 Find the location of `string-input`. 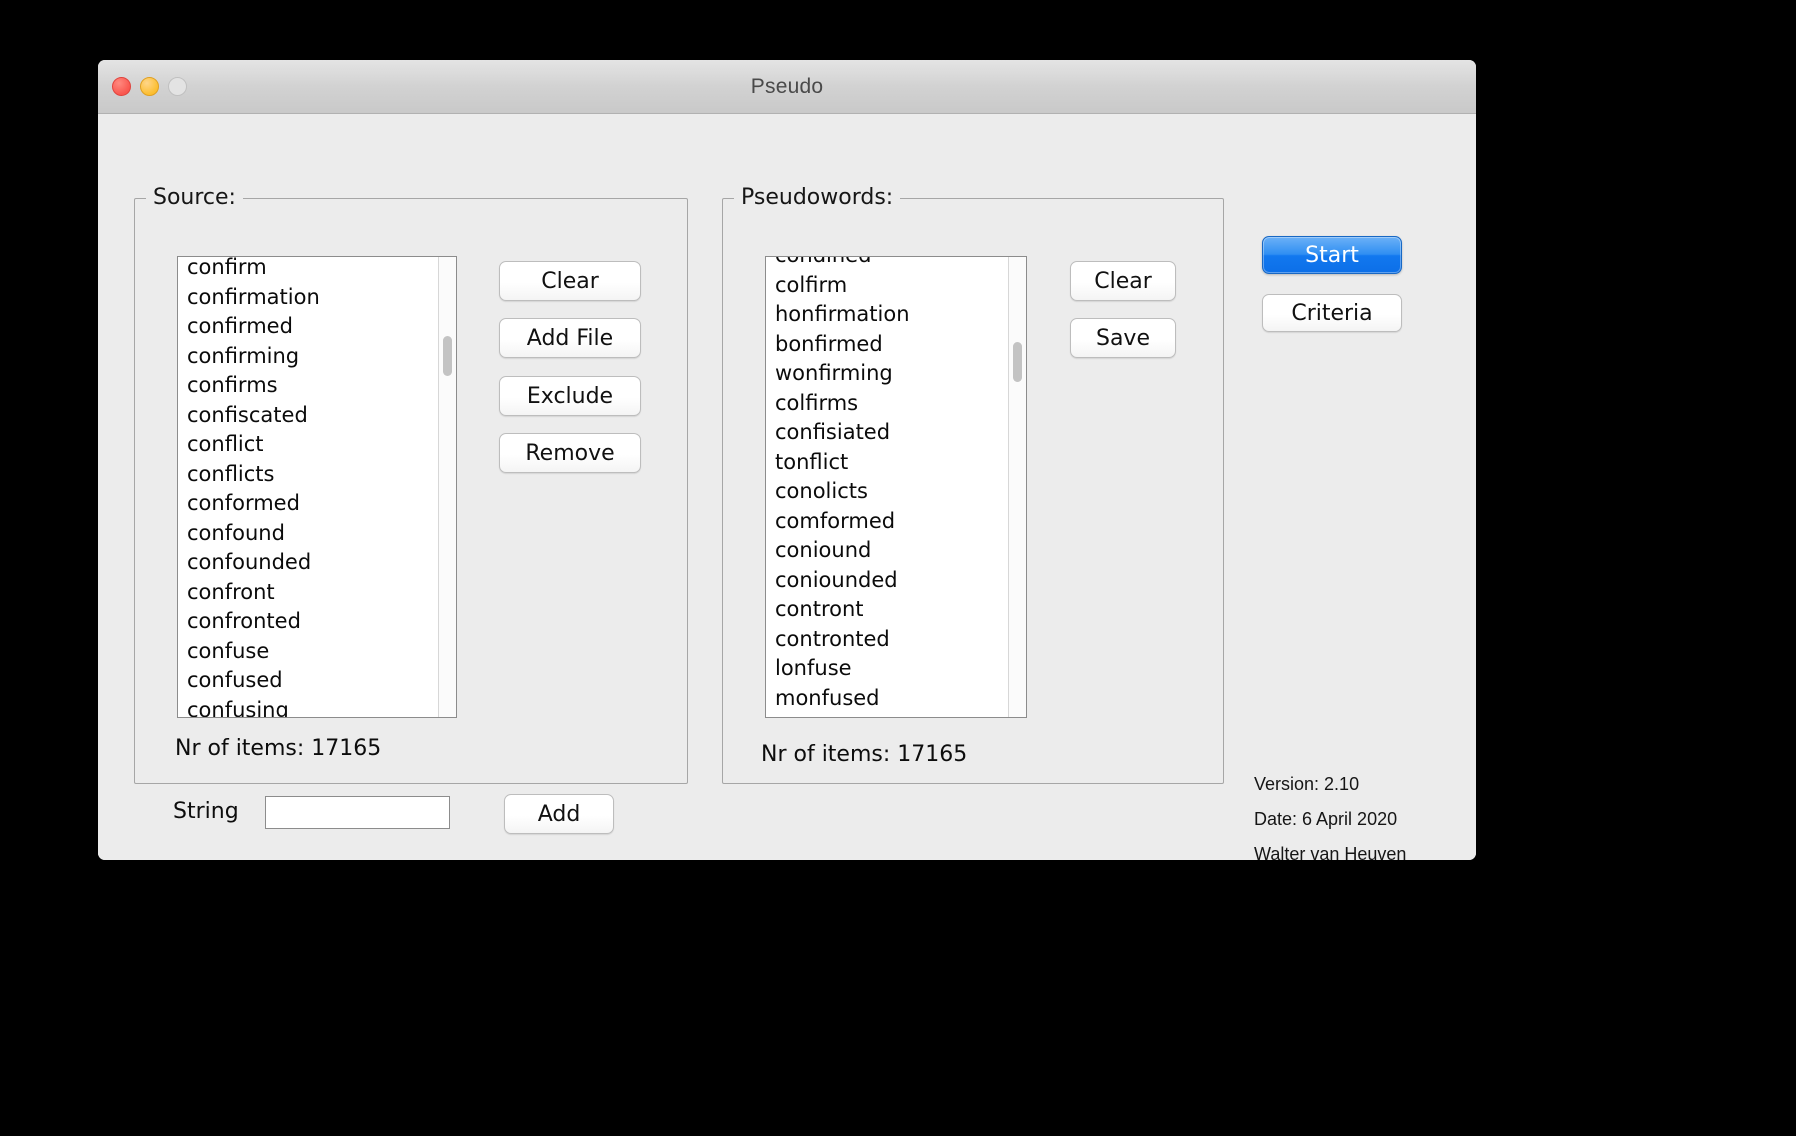

string-input is located at coordinates (357, 812).